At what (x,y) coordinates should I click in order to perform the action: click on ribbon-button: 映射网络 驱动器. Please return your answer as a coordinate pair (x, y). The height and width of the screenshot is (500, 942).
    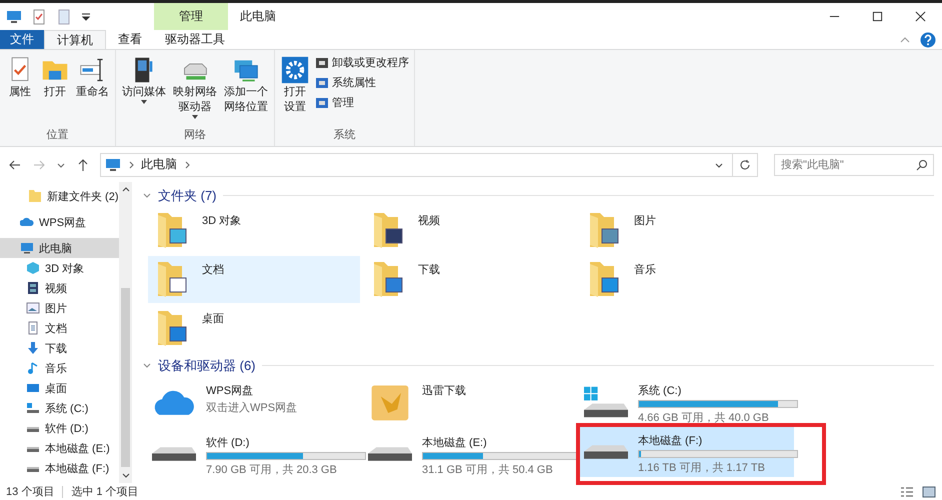
    Looking at the image, I should click on (195, 90).